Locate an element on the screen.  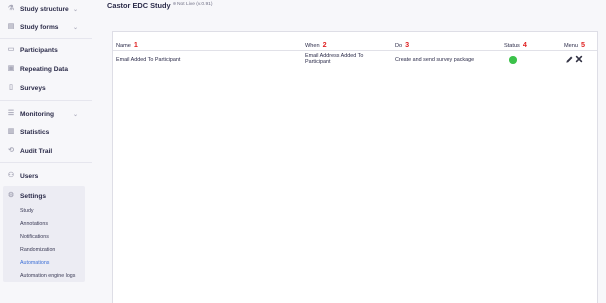
settings-item-study: Study is located at coordinates (27, 211).